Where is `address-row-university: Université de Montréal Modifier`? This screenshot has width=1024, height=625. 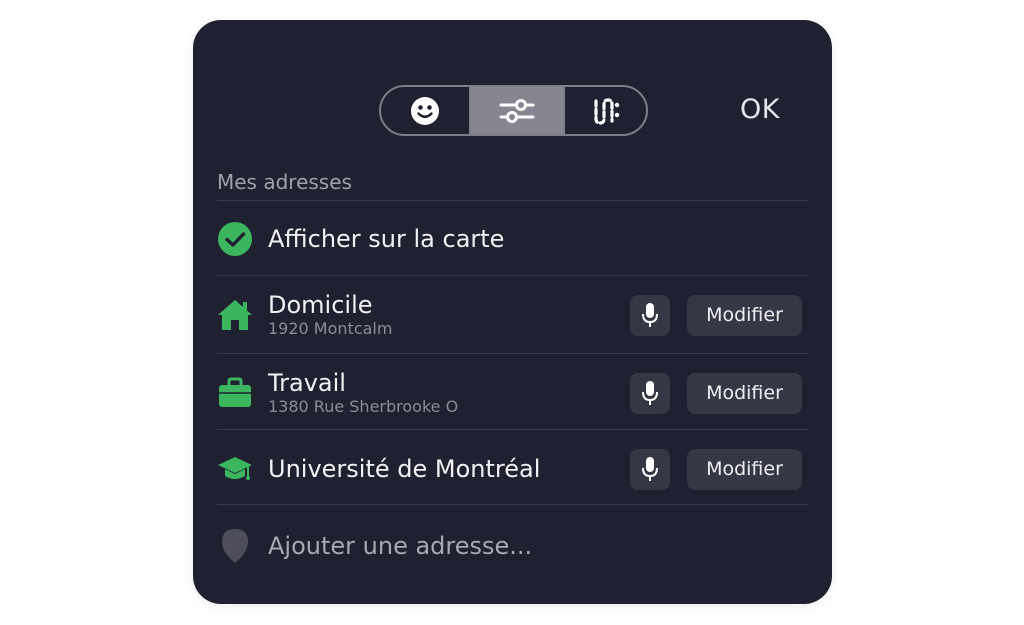 address-row-university: Université de Montréal Modifier is located at coordinates (509, 469).